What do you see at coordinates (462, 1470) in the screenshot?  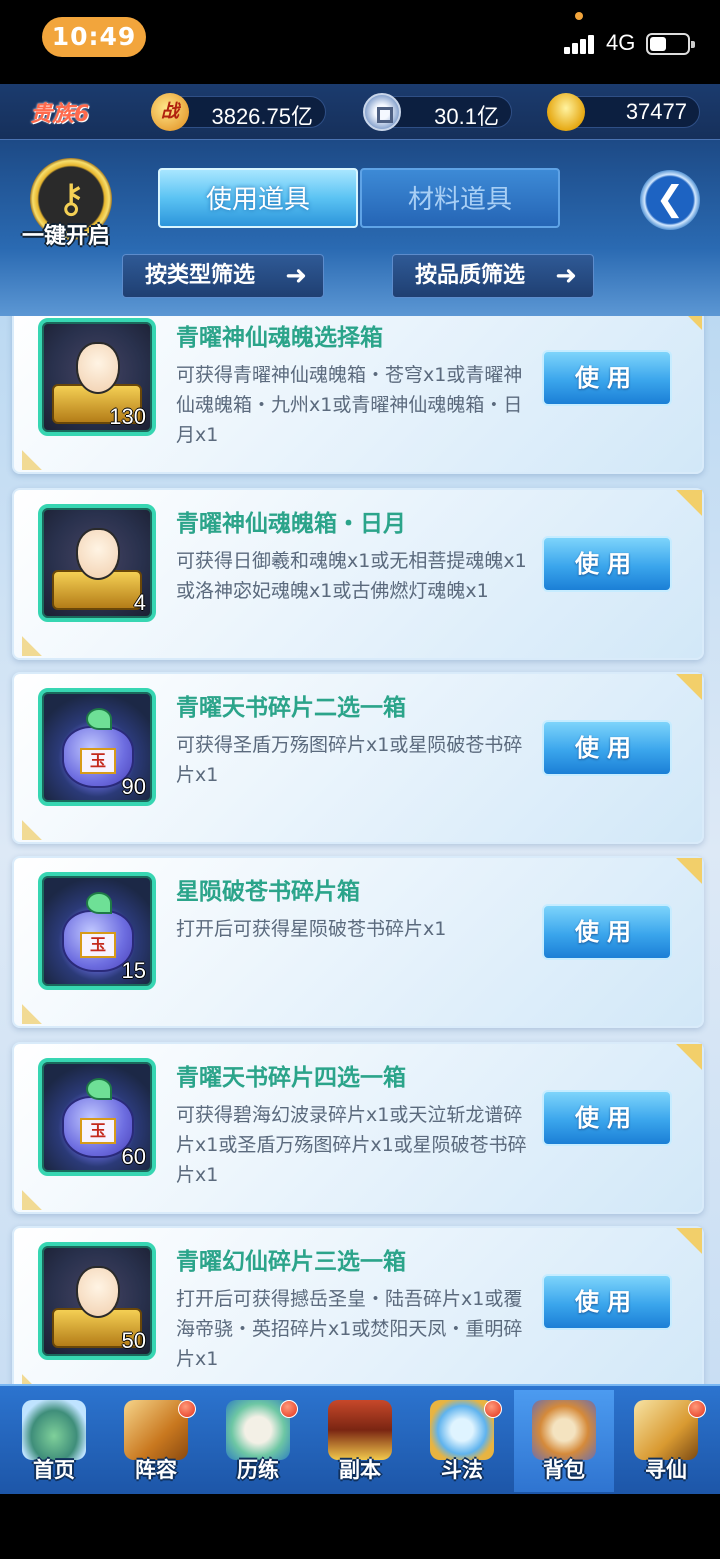 I see `nav-label: 斗法` at bounding box center [462, 1470].